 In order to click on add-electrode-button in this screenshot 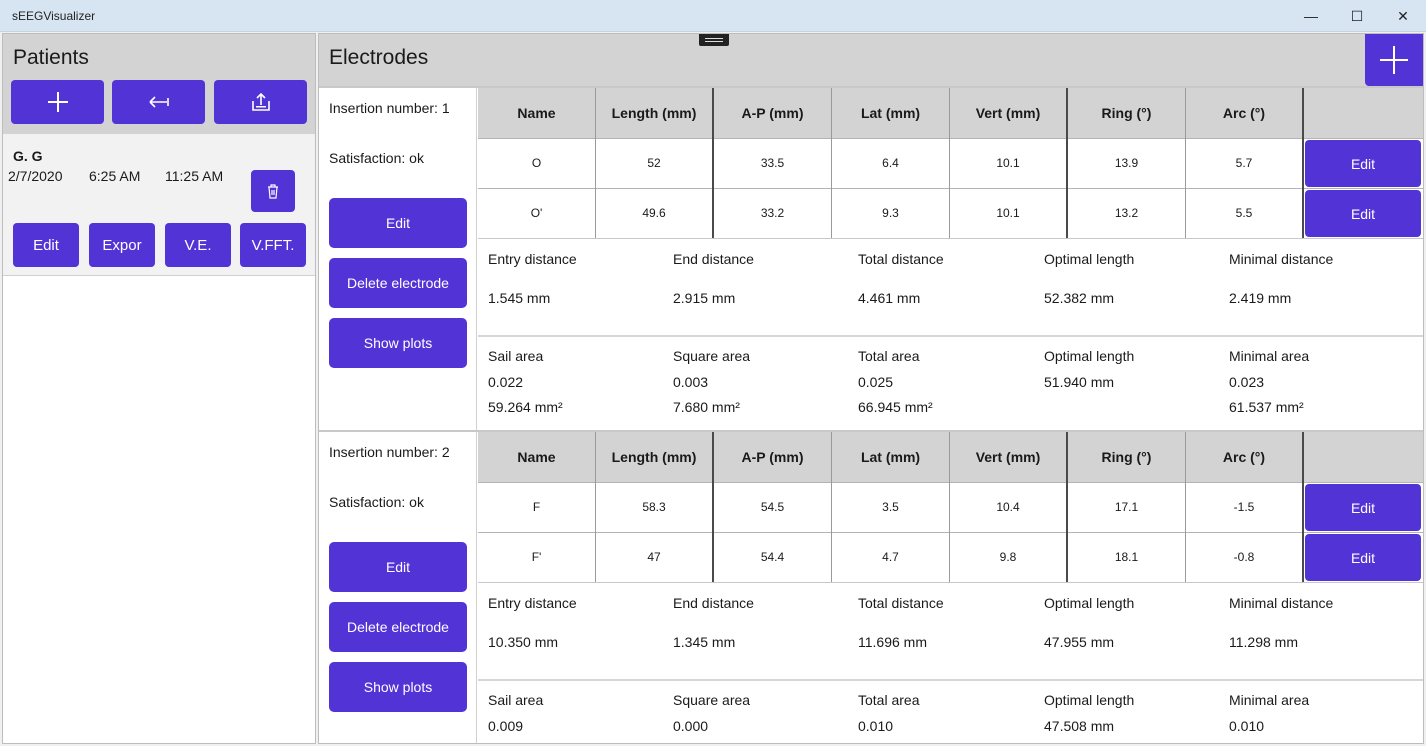, I will do `click(1394, 60)`.